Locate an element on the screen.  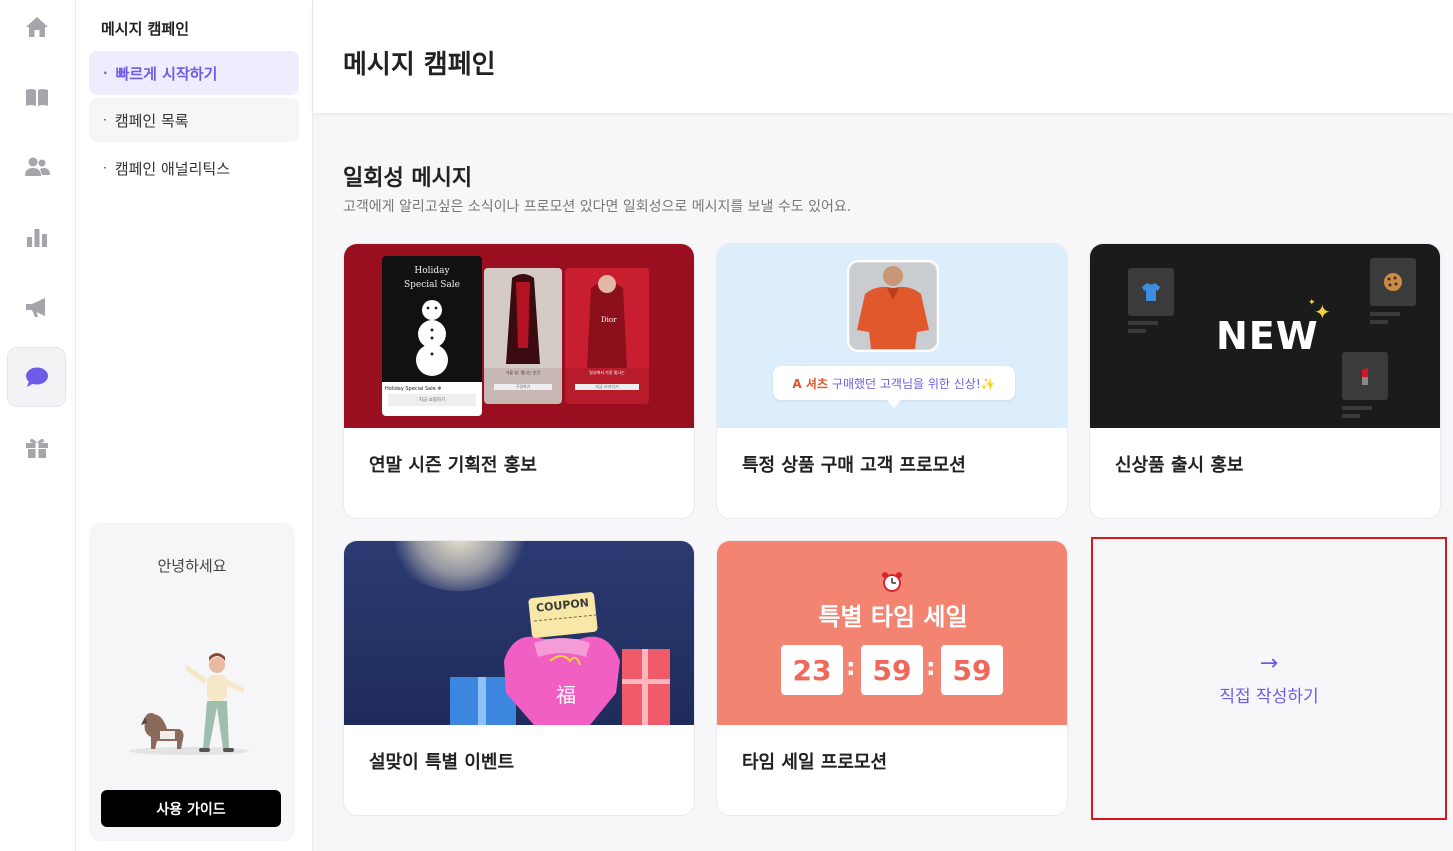
rail-home is located at coordinates (36, 28).